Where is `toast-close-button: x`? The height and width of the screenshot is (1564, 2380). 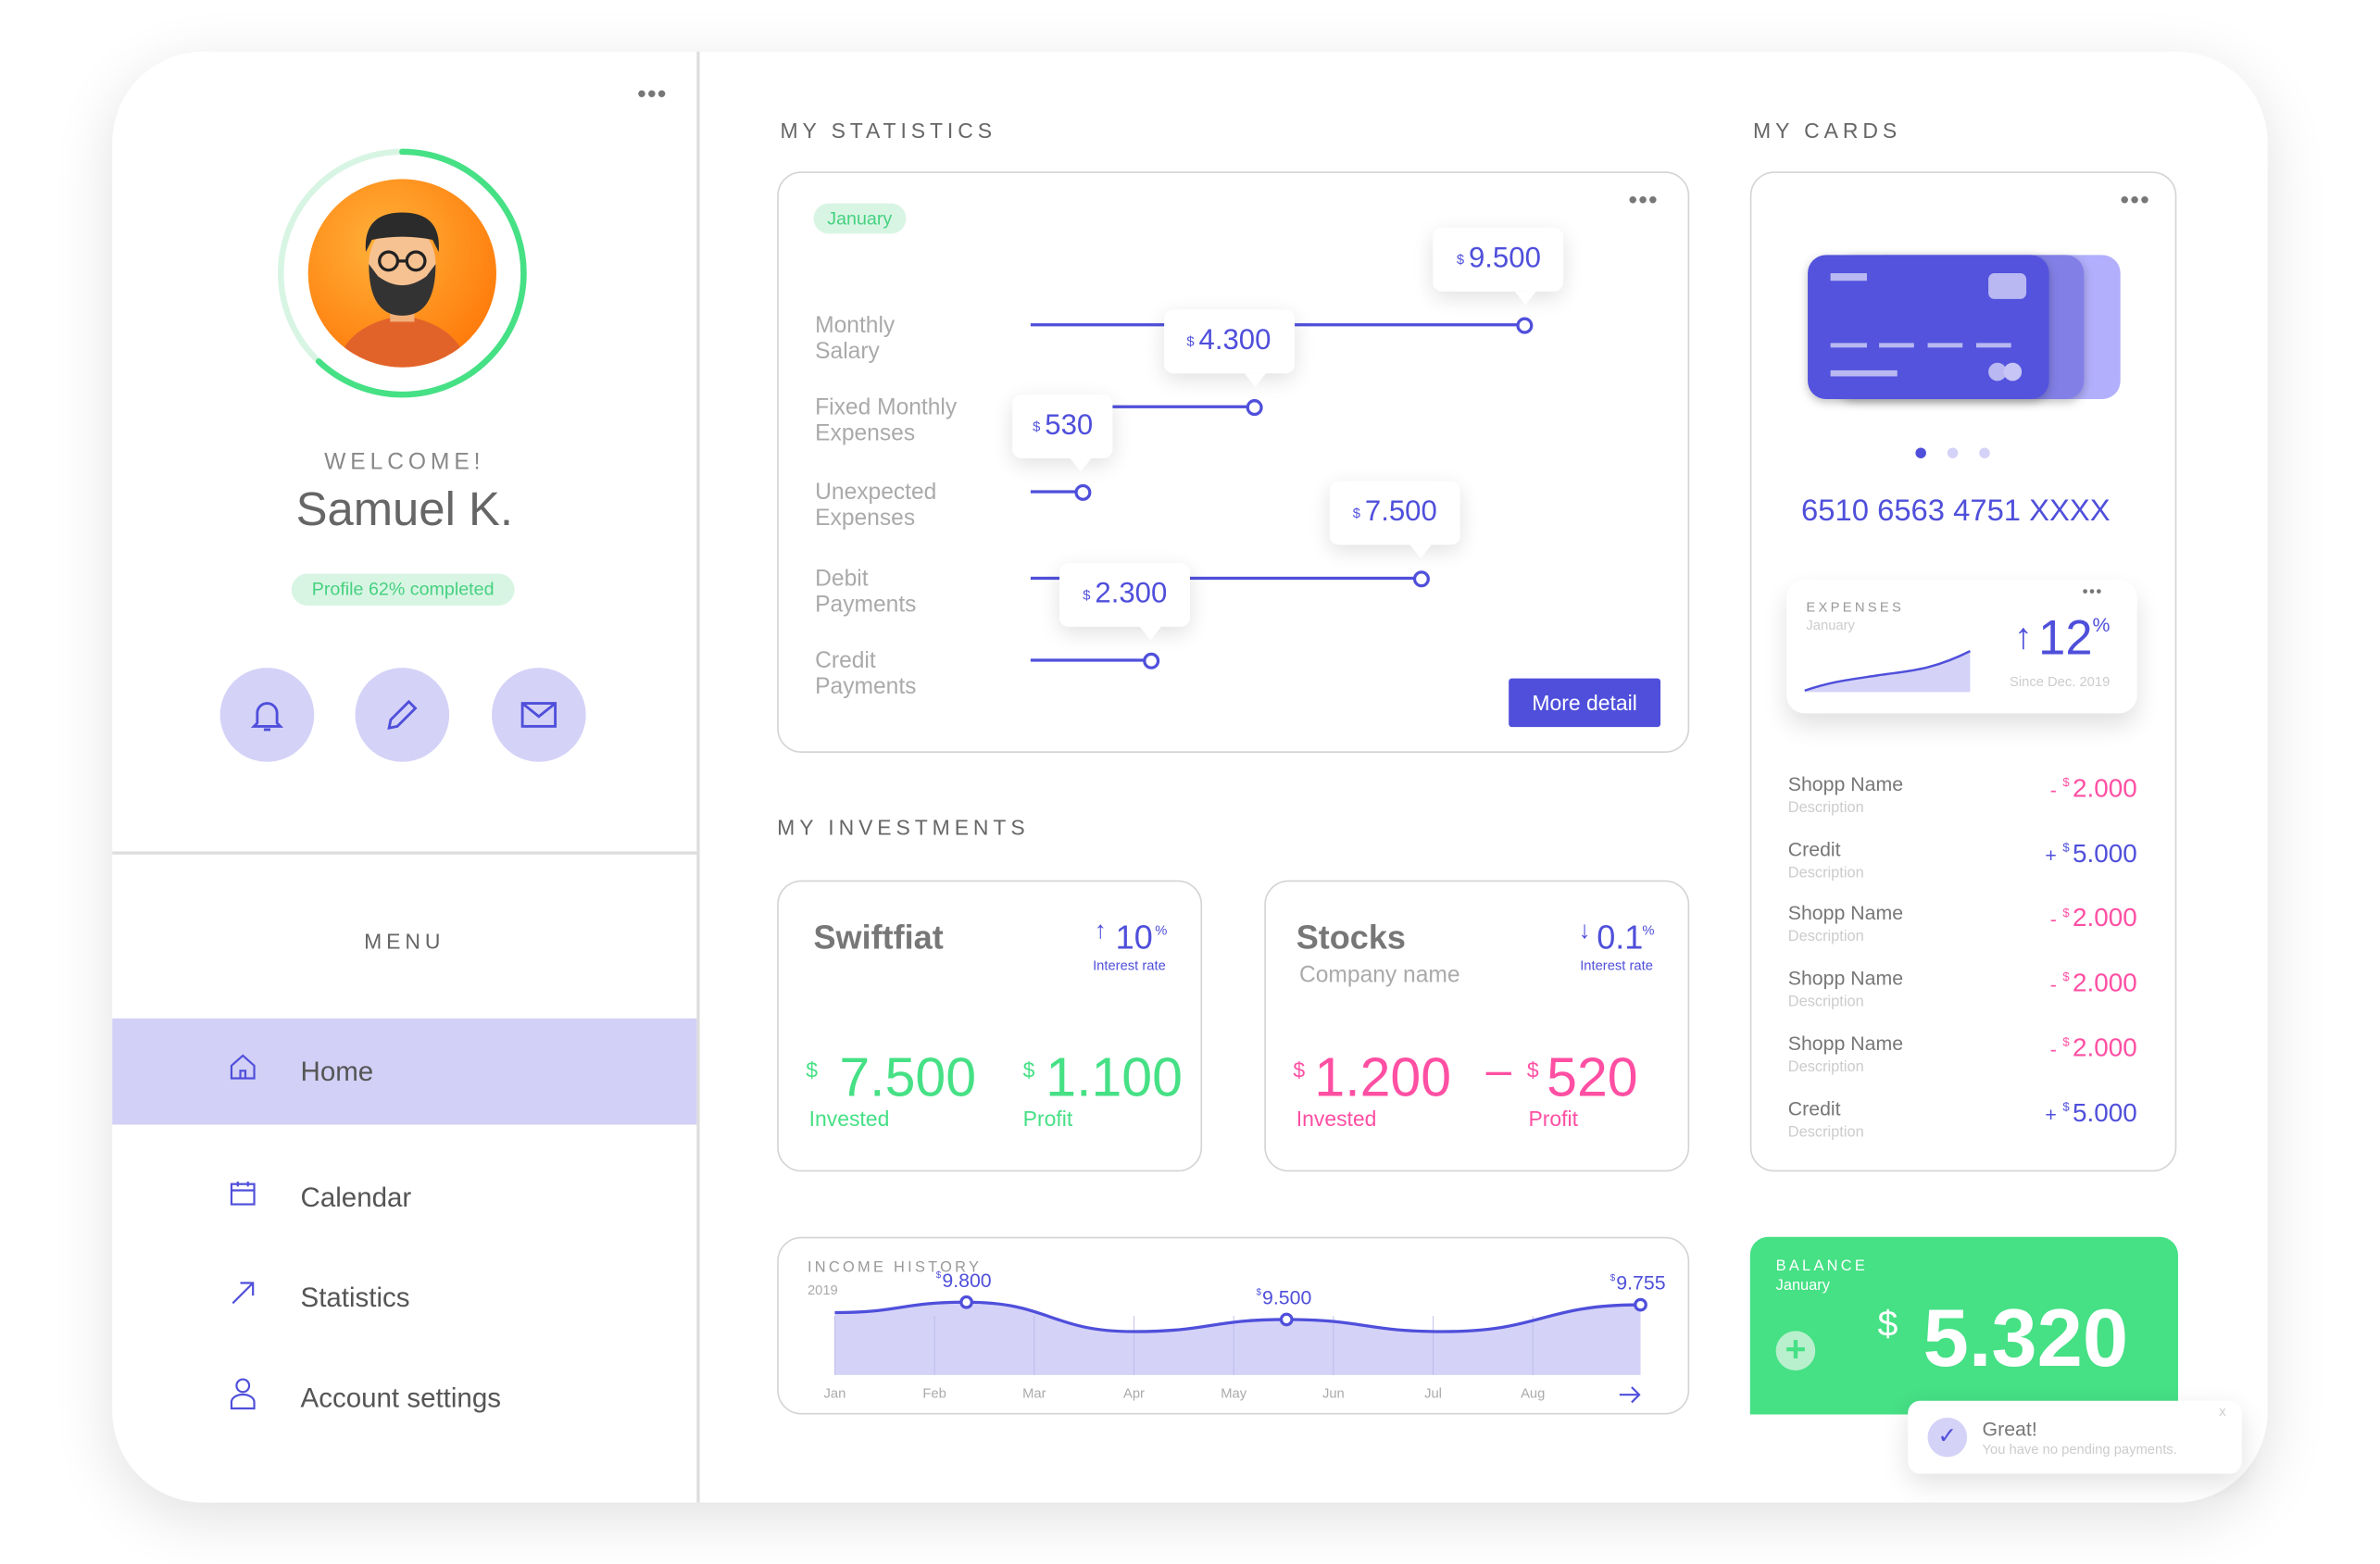
toast-close-button: x is located at coordinates (2222, 1411).